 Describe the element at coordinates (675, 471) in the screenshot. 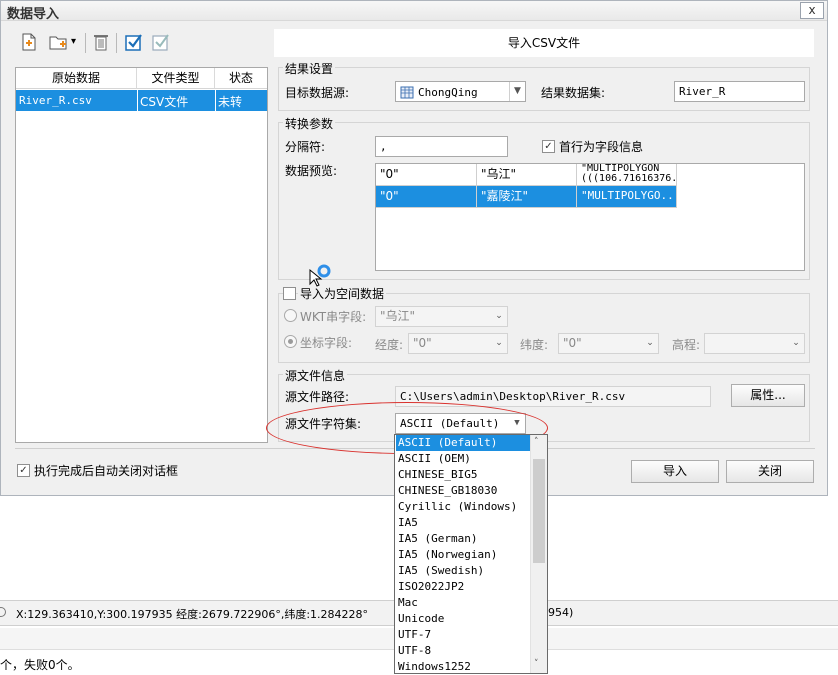

I see `import-button: 导入` at that location.